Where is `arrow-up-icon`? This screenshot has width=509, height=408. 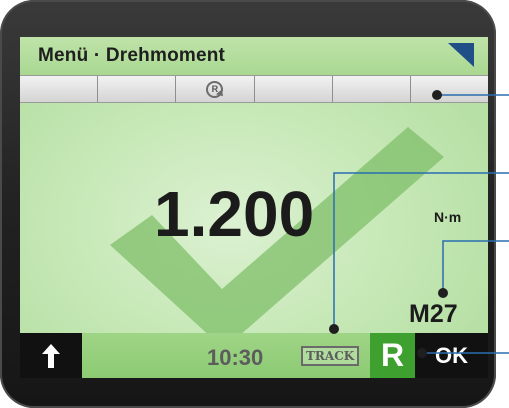 arrow-up-icon is located at coordinates (51, 355).